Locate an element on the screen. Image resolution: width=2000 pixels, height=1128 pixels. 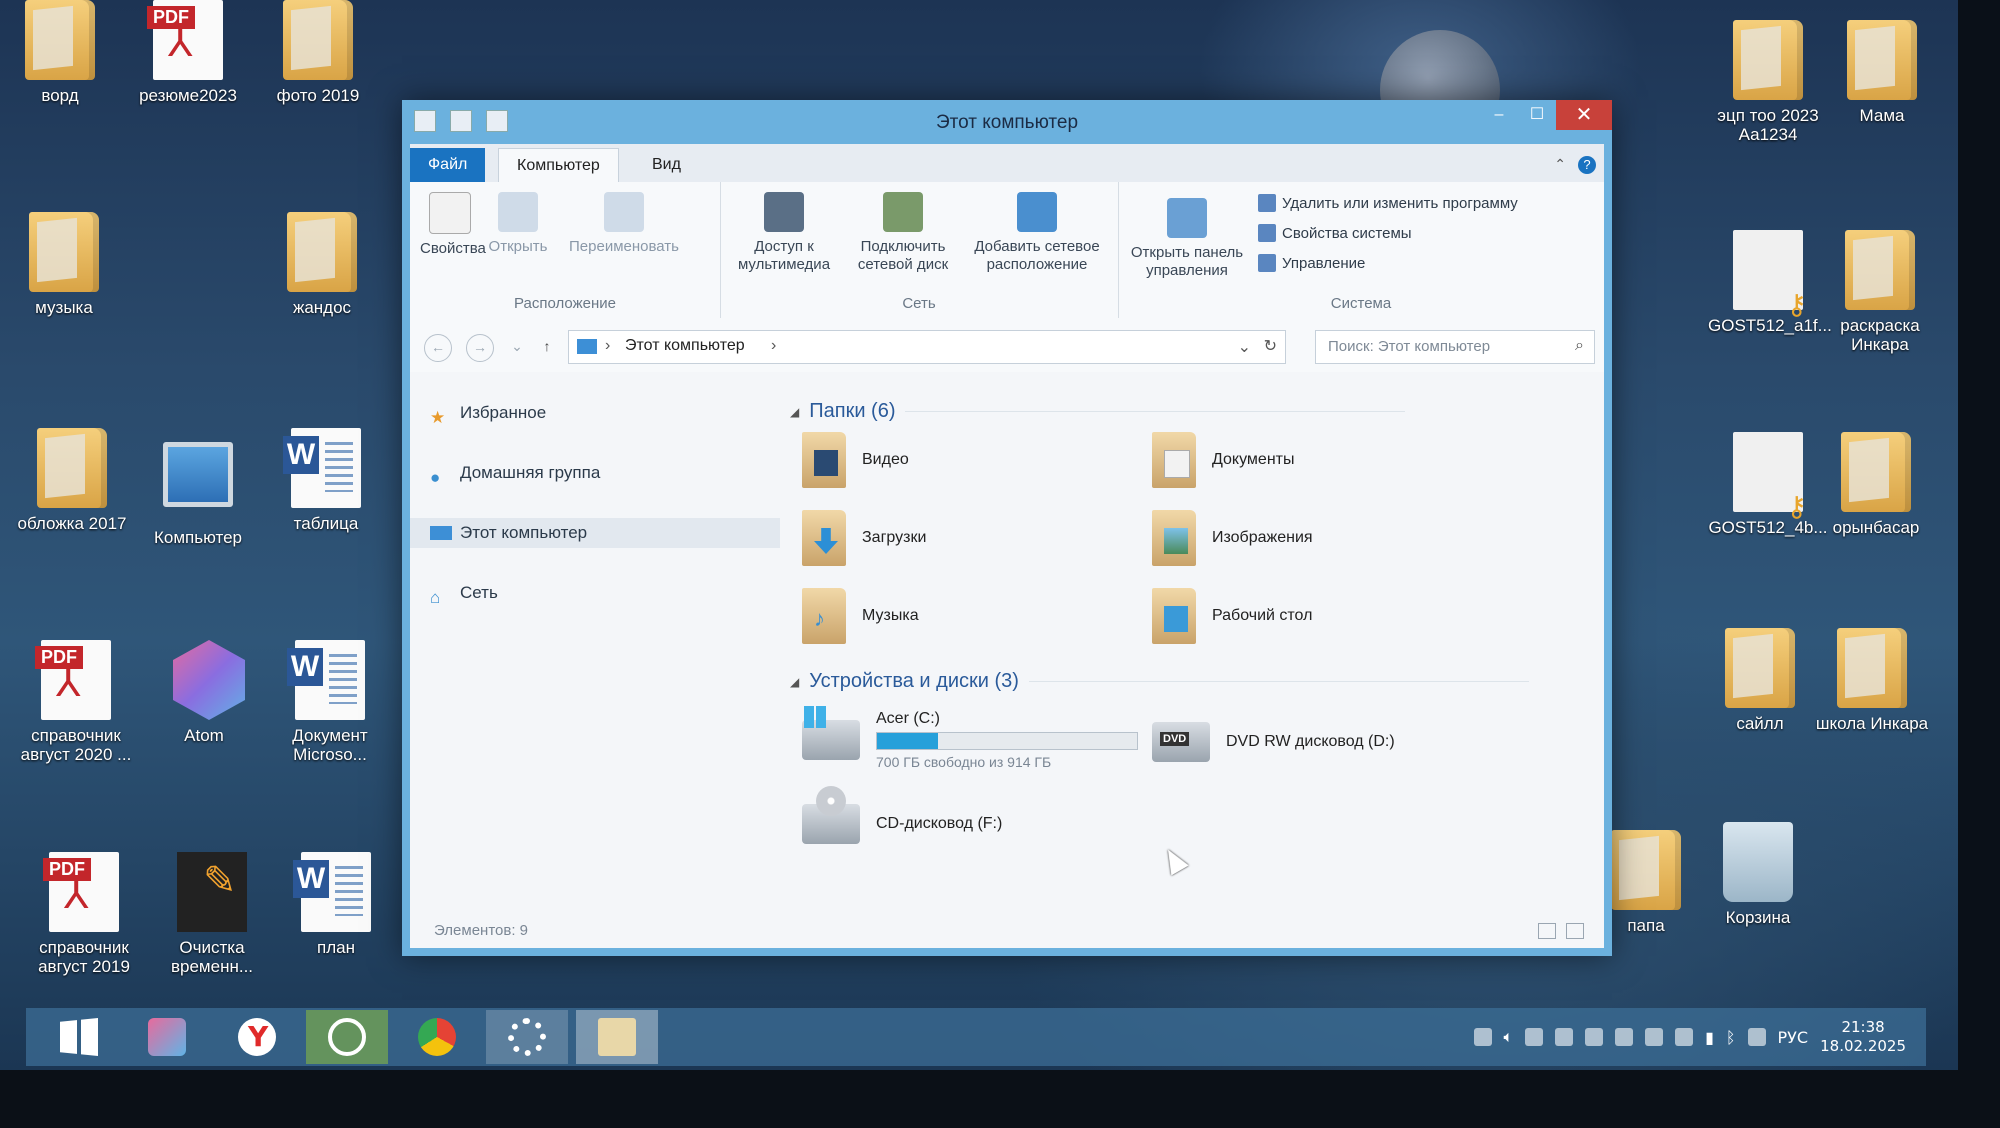
open-button: Открыть is located at coordinates (518, 224).